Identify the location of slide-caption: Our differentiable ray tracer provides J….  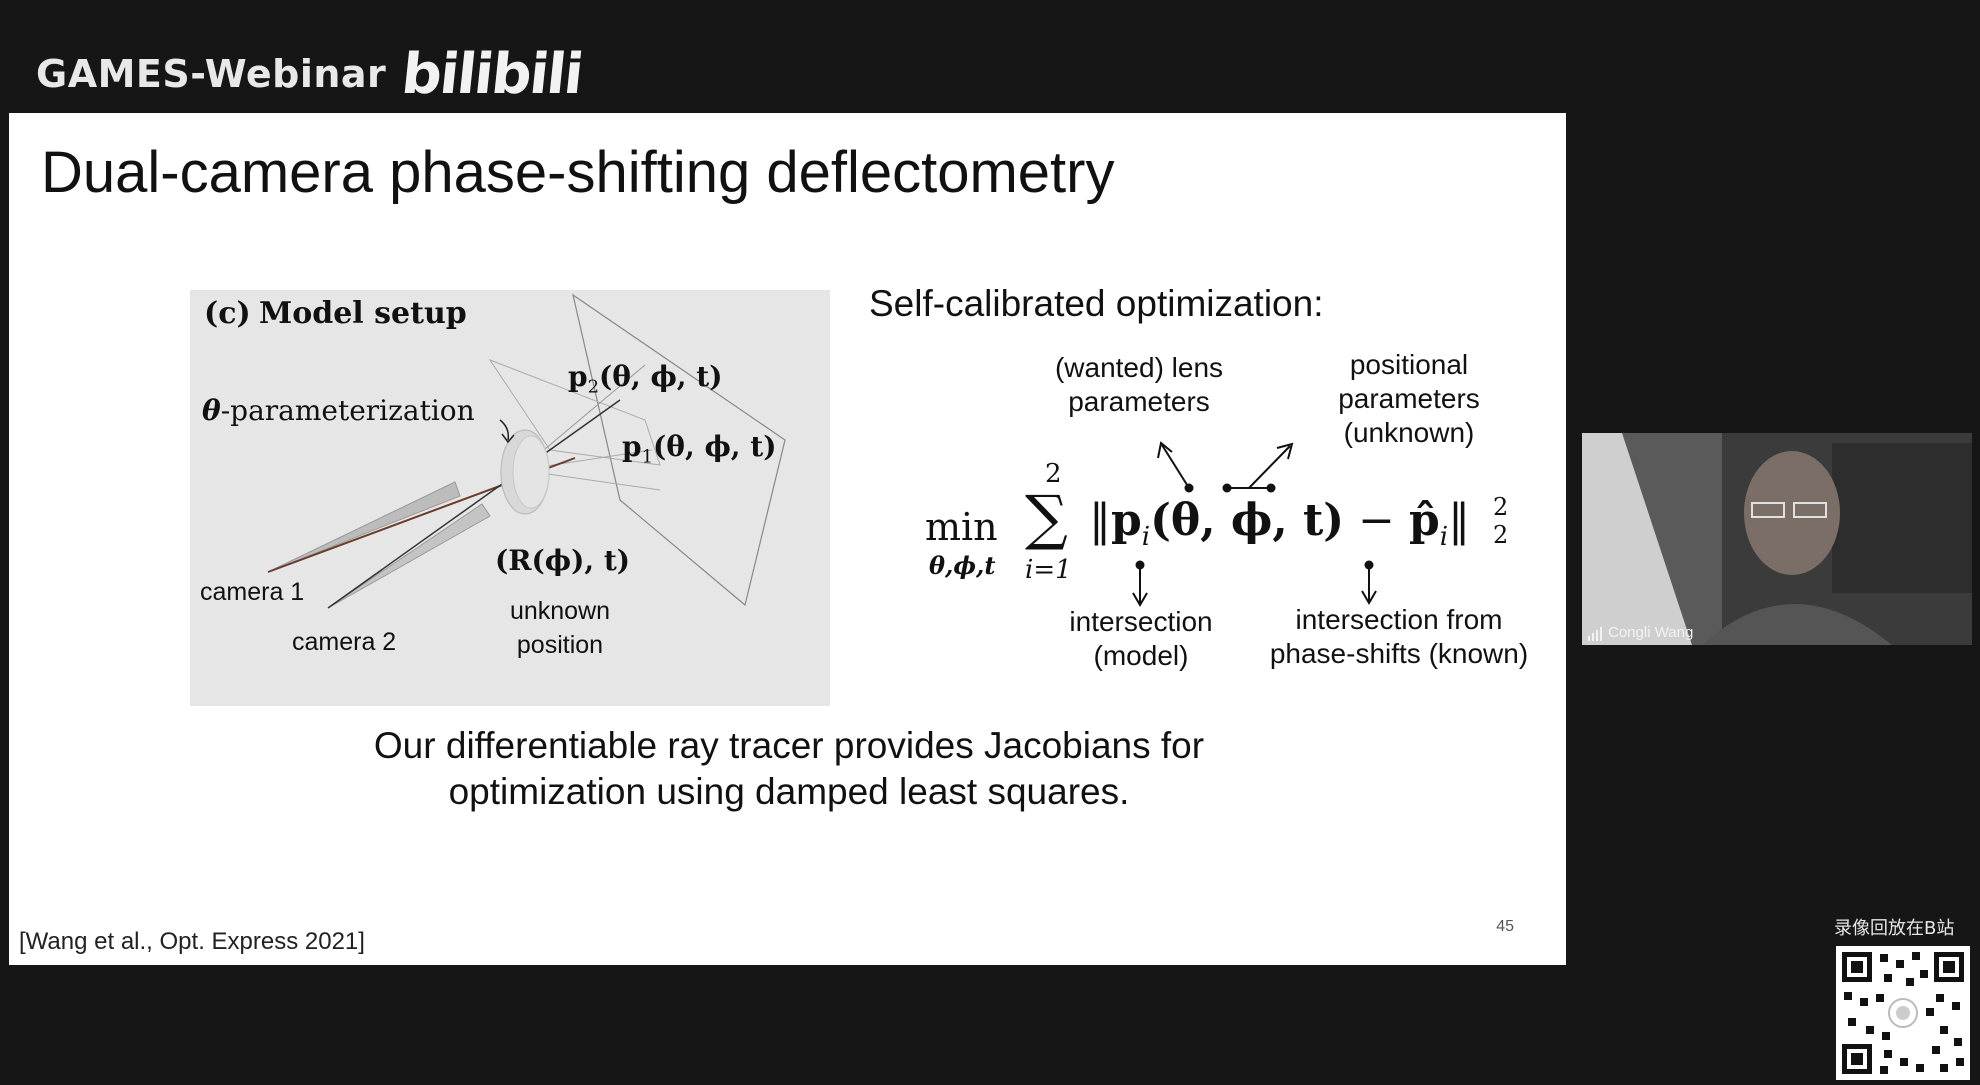
(789, 769).